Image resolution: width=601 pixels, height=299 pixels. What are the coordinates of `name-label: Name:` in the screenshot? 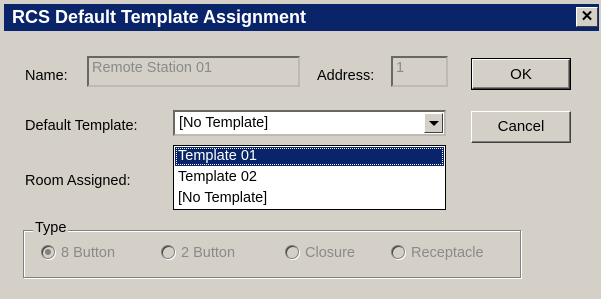 It's located at (46, 76).